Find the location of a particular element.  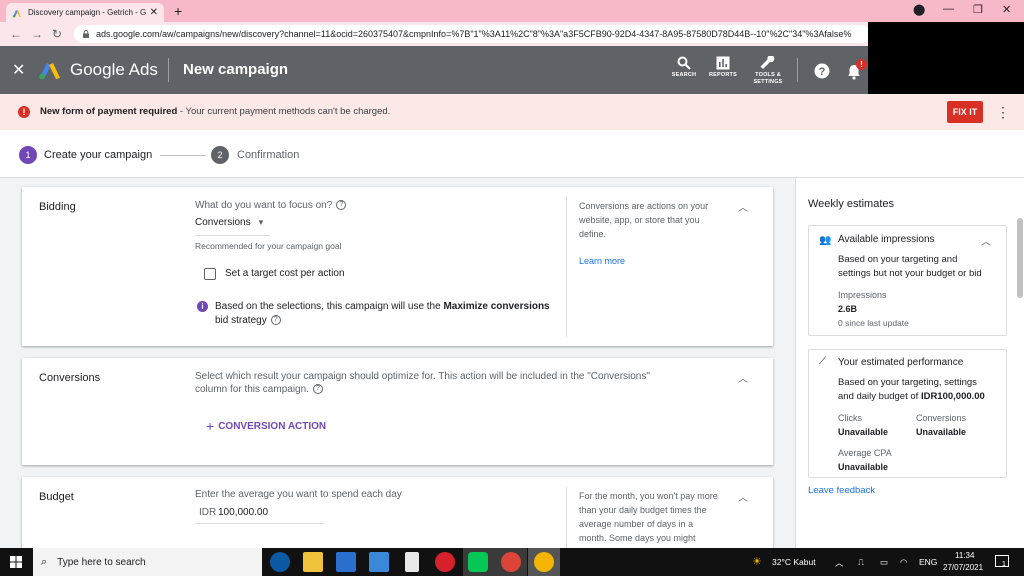

step-2-label: Confirmation is located at coordinates (268, 155).